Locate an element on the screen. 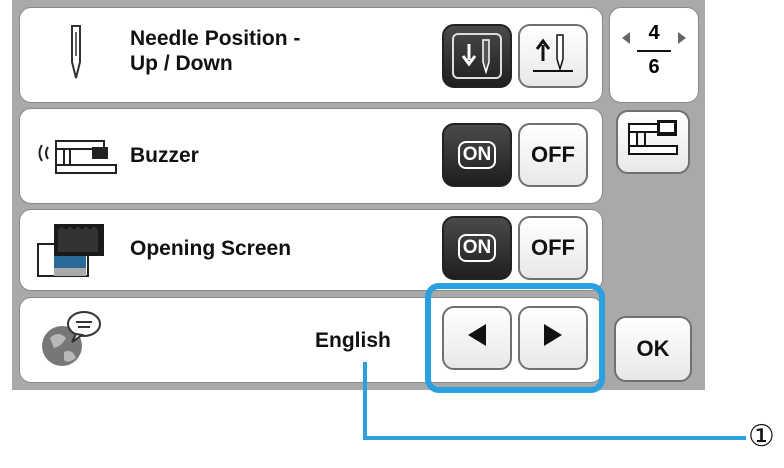 The image size is (784, 468). machine-settings-button is located at coordinates (653, 142).